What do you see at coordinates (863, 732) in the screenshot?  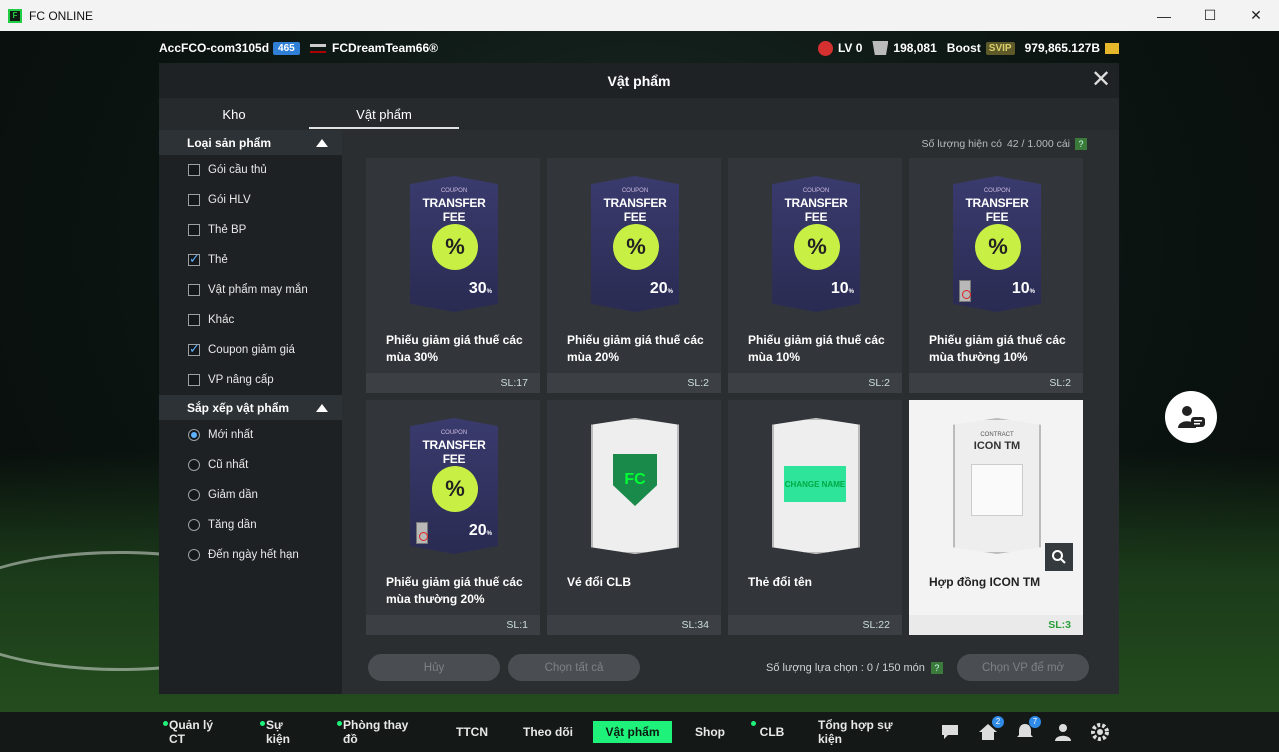 I see `nav-item: Tổng hợp sự kiện` at bounding box center [863, 732].